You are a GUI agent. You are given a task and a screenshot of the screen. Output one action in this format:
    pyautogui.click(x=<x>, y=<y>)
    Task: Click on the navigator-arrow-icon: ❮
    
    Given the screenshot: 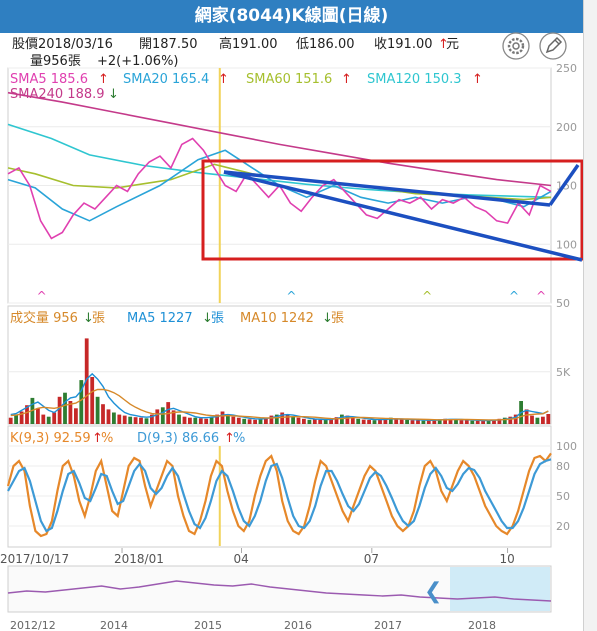 What is the action you would take?
    pyautogui.click(x=433, y=591)
    